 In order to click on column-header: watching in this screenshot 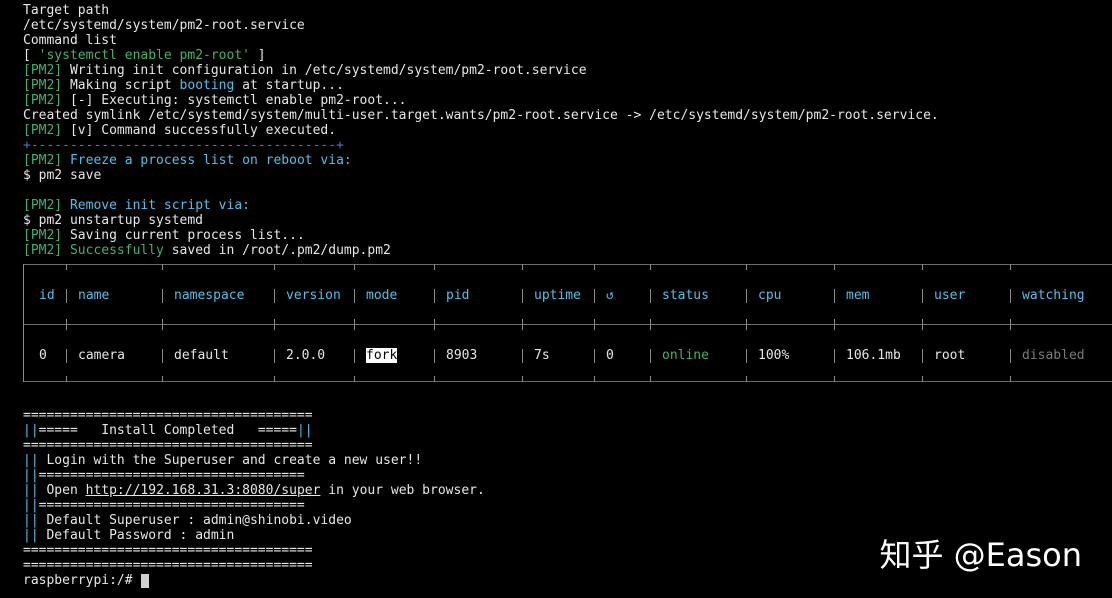, I will do `click(1053, 295)`.